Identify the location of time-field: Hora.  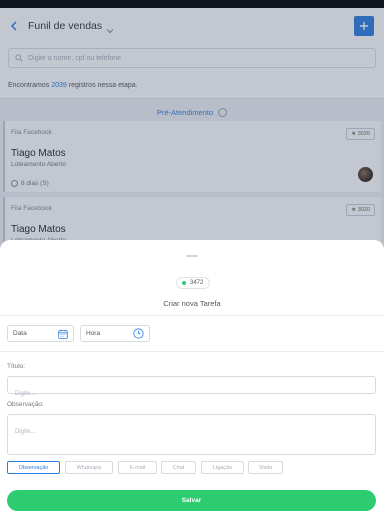
(115, 333).